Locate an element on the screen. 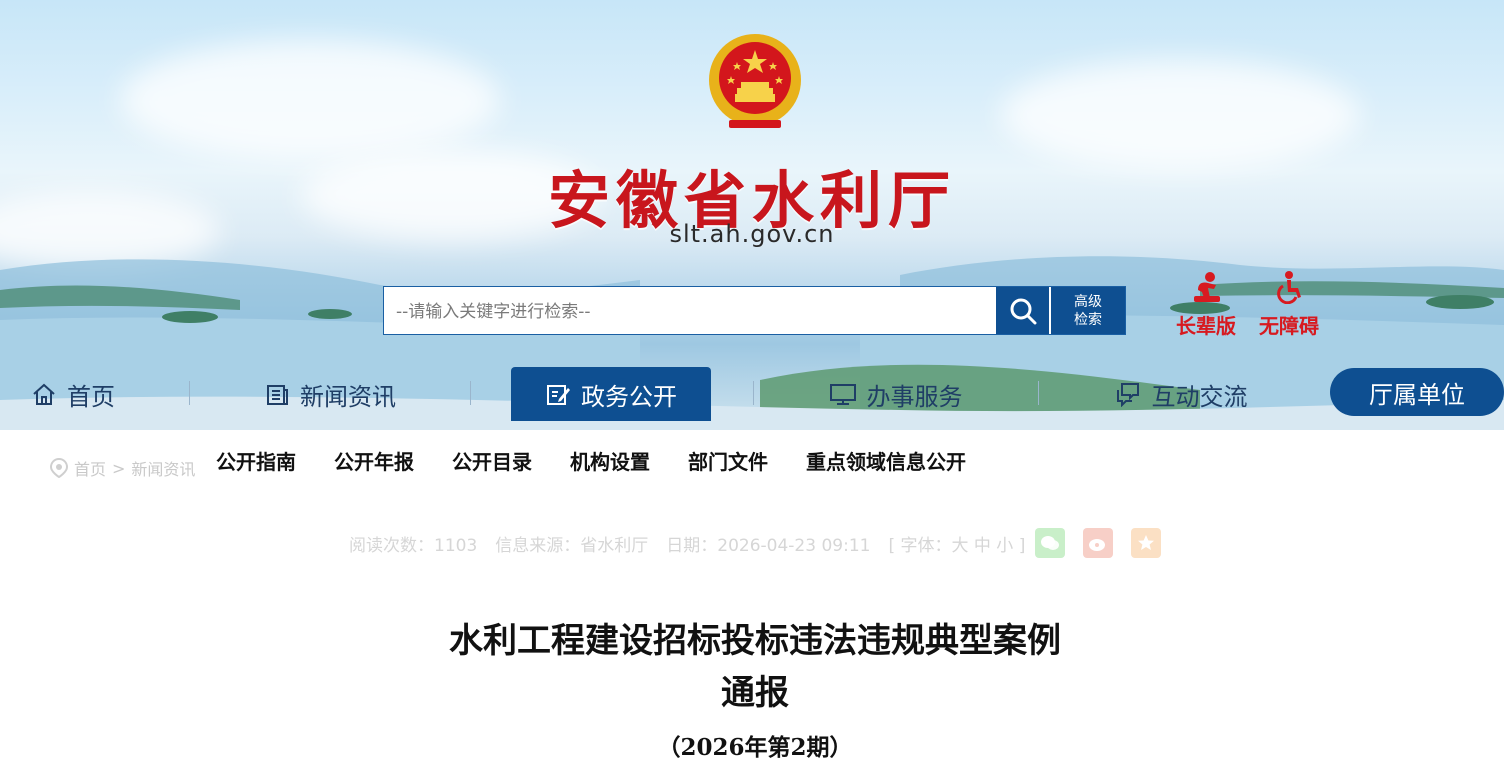  nav-affiliated-units: 厅属单位 is located at coordinates (1417, 392).